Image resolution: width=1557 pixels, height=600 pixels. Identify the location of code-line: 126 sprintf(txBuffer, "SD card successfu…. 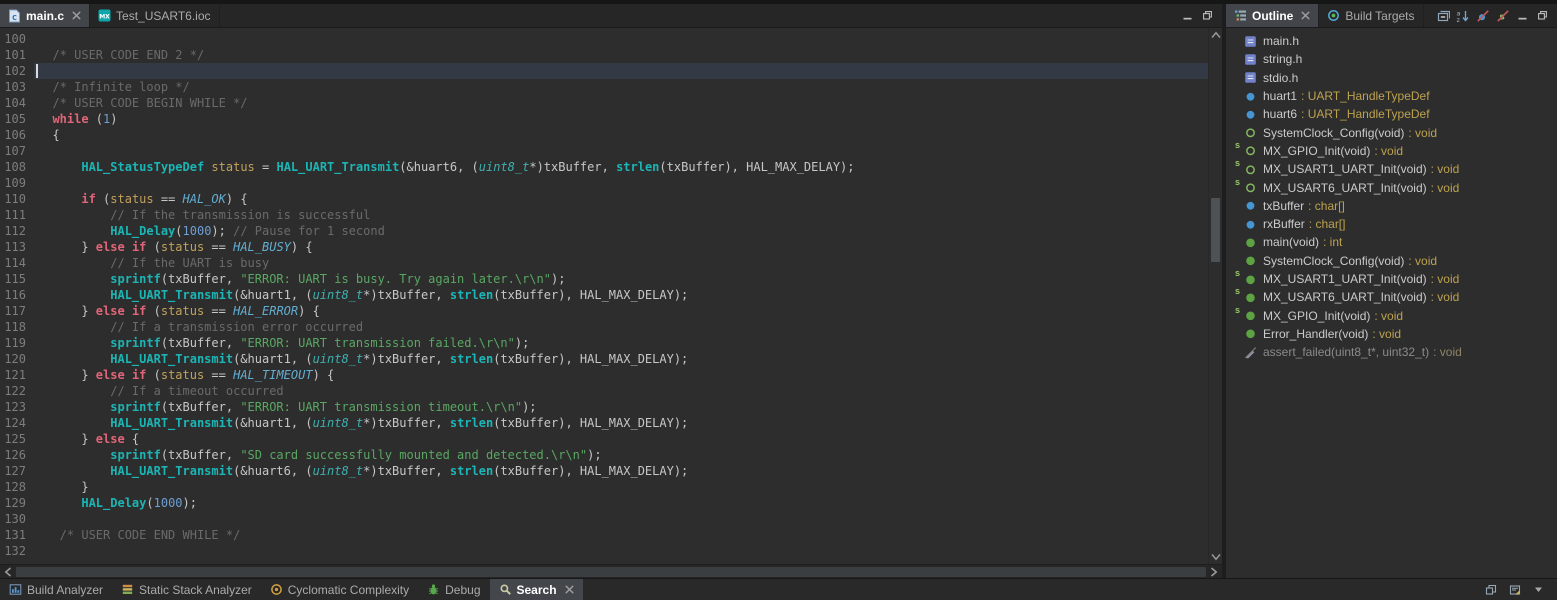
(604, 455).